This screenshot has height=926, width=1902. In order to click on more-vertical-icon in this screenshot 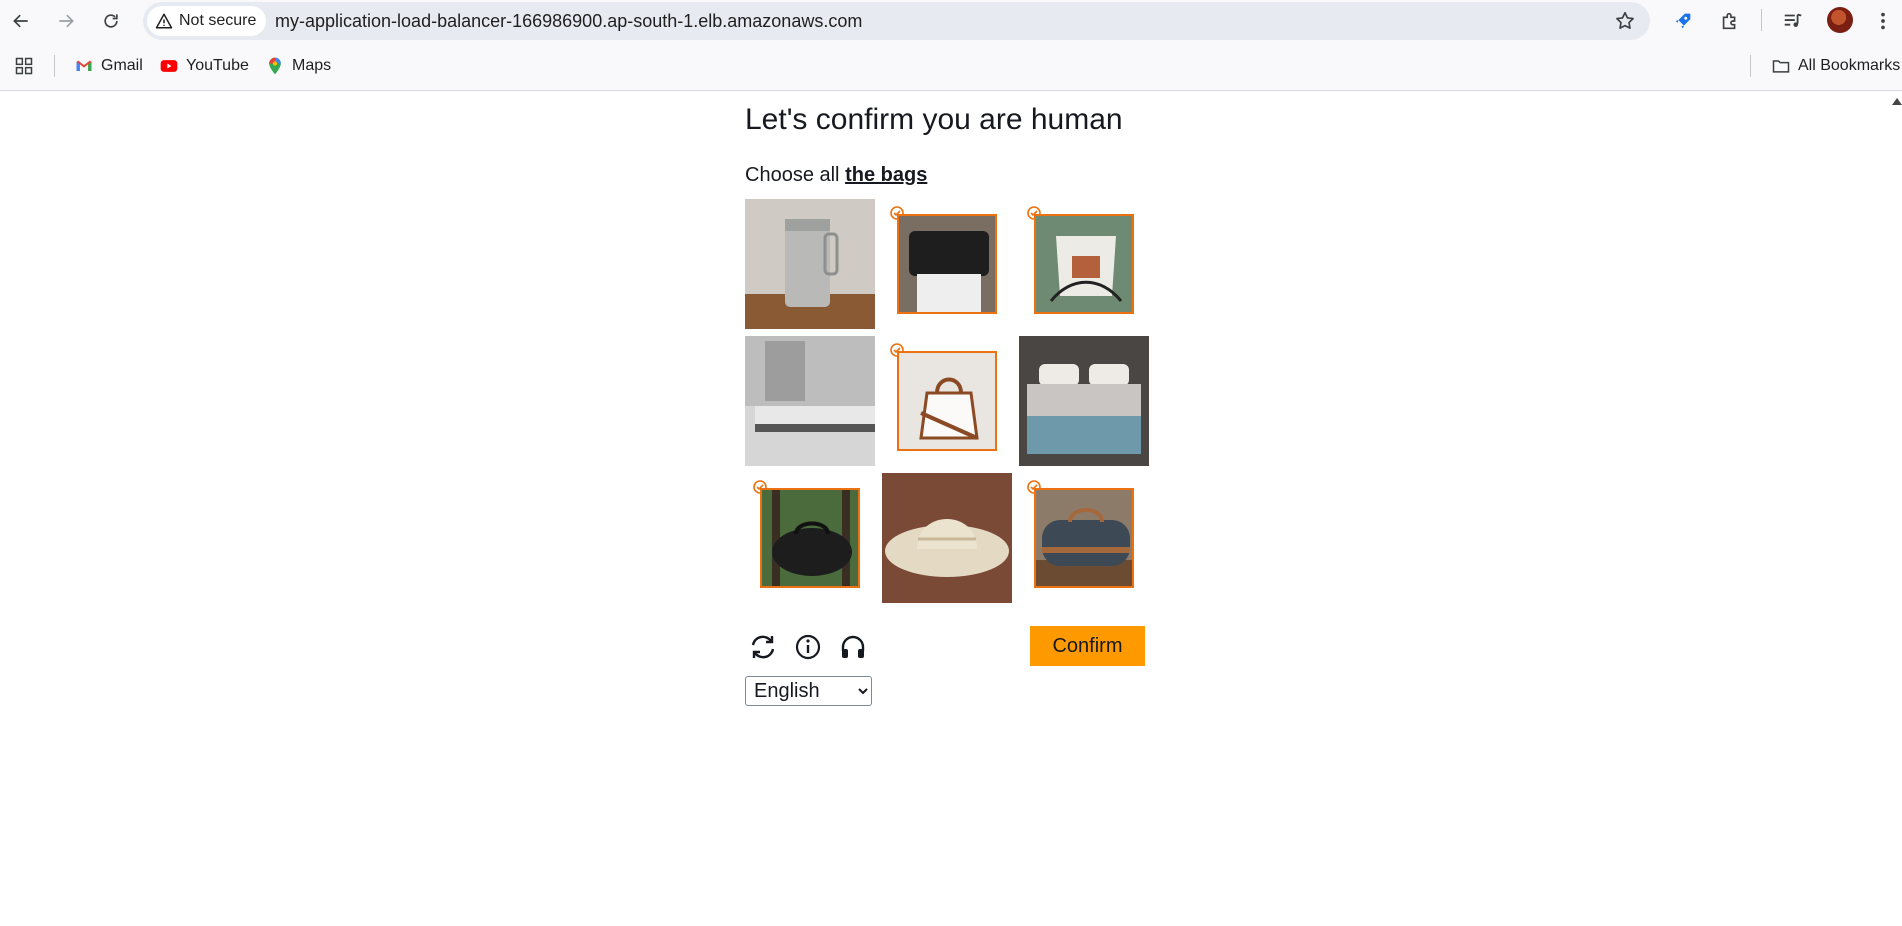, I will do `click(1883, 21)`.